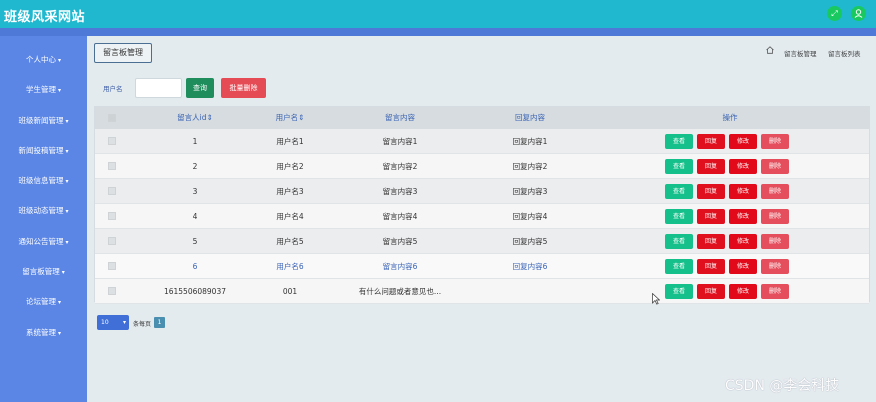 This screenshot has height=402, width=876. I want to click on breadcrumb-item: 留言板管理, so click(800, 53).